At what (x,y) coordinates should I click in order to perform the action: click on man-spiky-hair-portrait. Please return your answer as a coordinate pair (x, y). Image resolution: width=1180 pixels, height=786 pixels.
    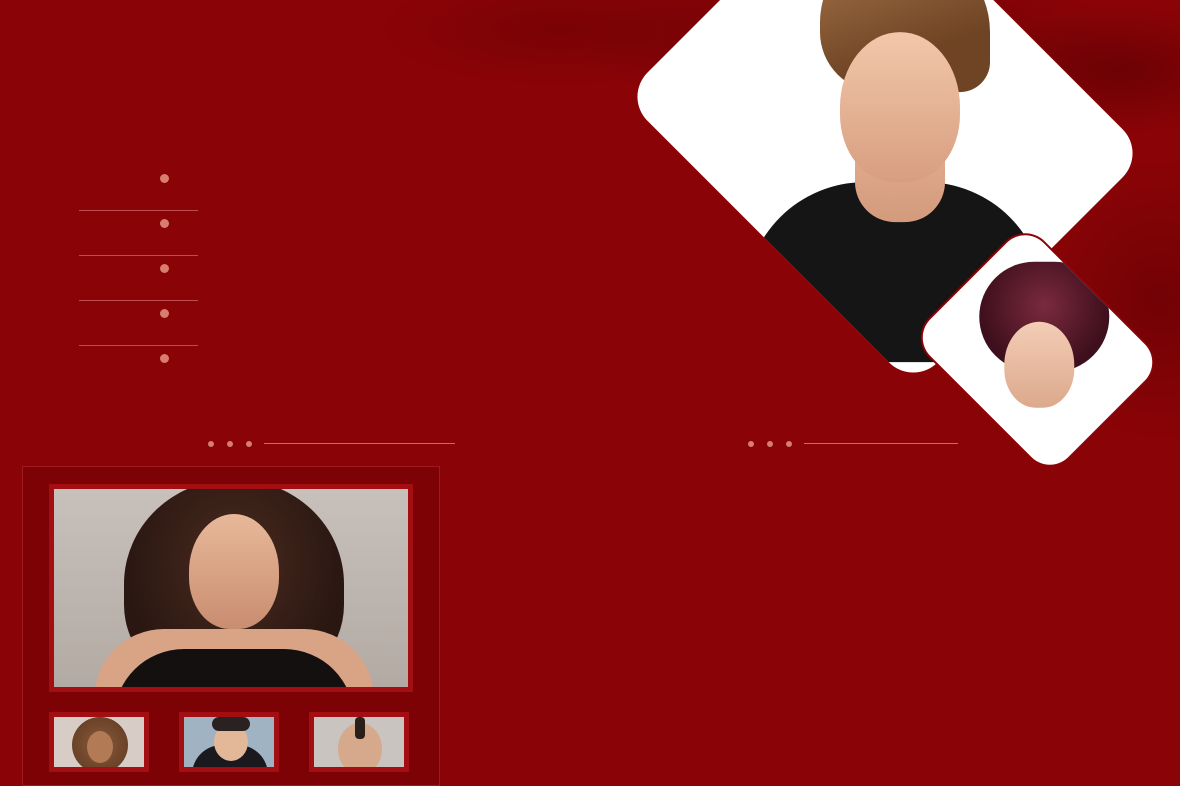
    Looking at the image, I should click on (229, 742).